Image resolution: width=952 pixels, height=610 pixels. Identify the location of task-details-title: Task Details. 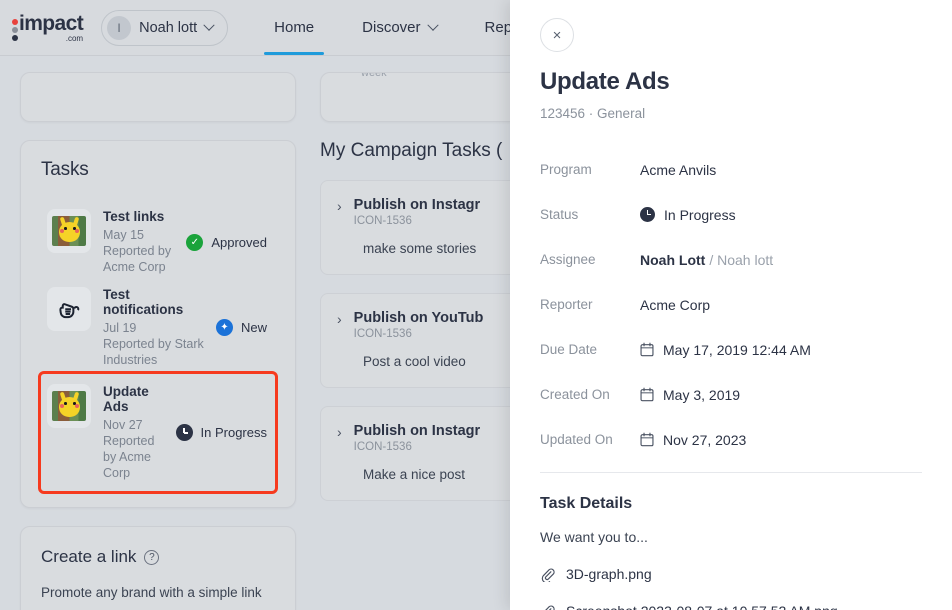
(586, 503).